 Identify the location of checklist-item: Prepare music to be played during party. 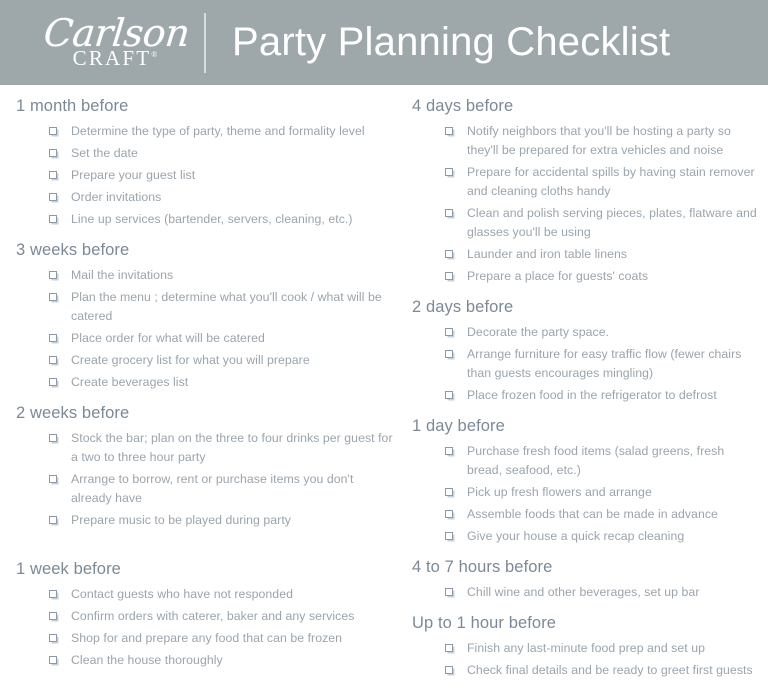
(205, 520).